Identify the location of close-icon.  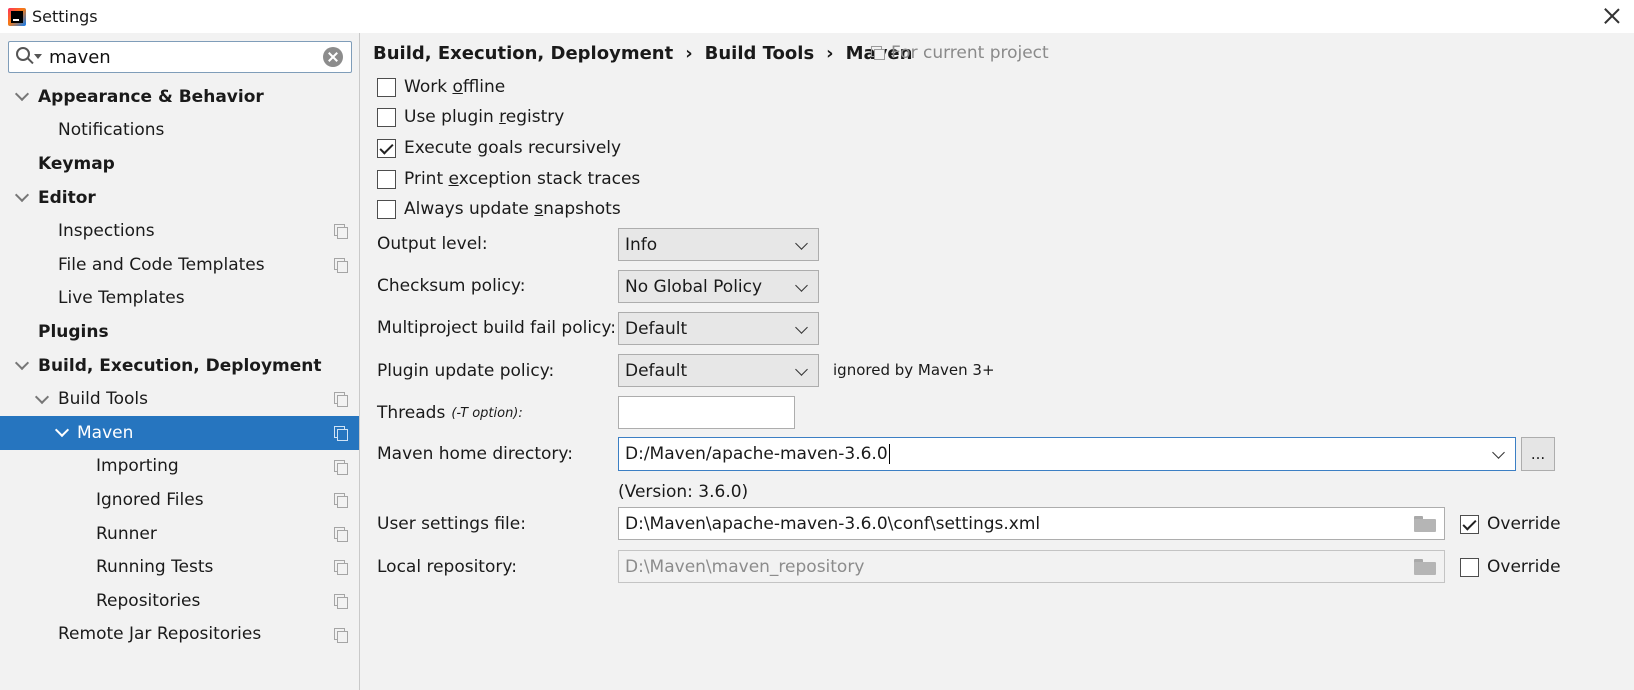
(1612, 16).